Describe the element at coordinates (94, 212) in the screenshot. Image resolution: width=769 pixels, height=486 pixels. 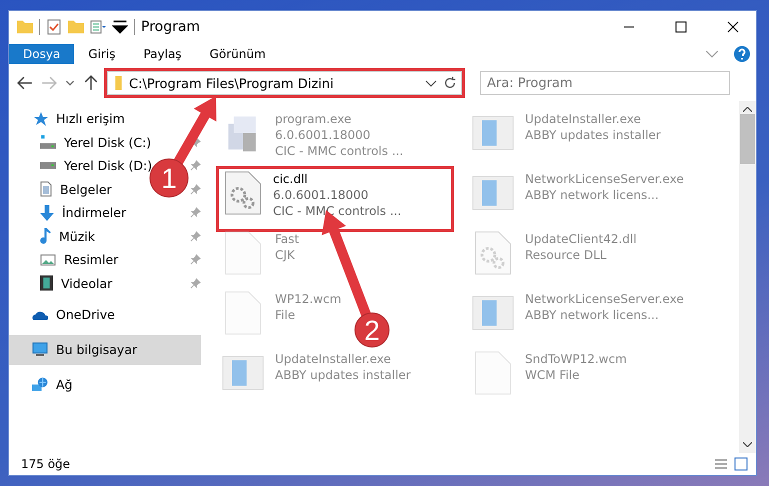
I see `nav-label: İndirmeler` at that location.